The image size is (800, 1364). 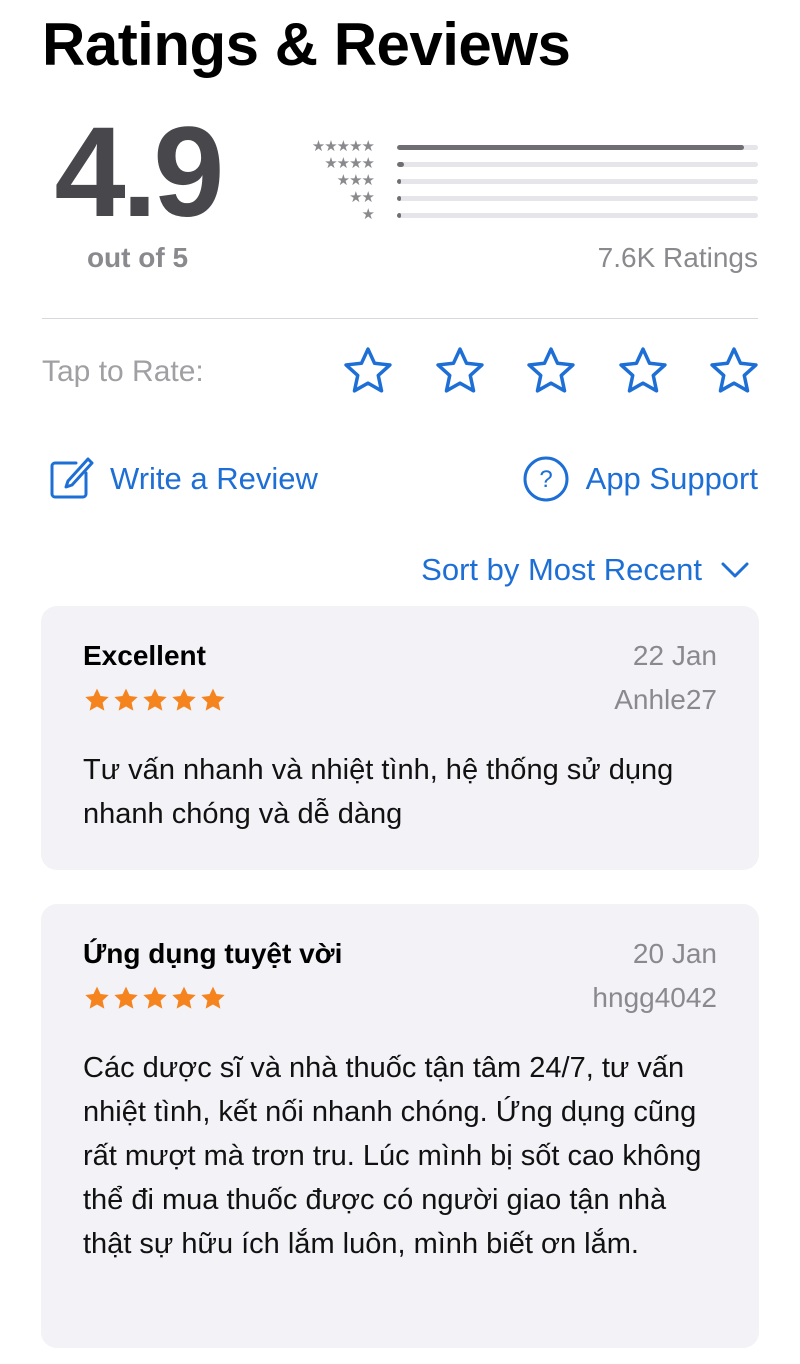 What do you see at coordinates (734, 371) in the screenshot?
I see `rate-star-5-icon` at bounding box center [734, 371].